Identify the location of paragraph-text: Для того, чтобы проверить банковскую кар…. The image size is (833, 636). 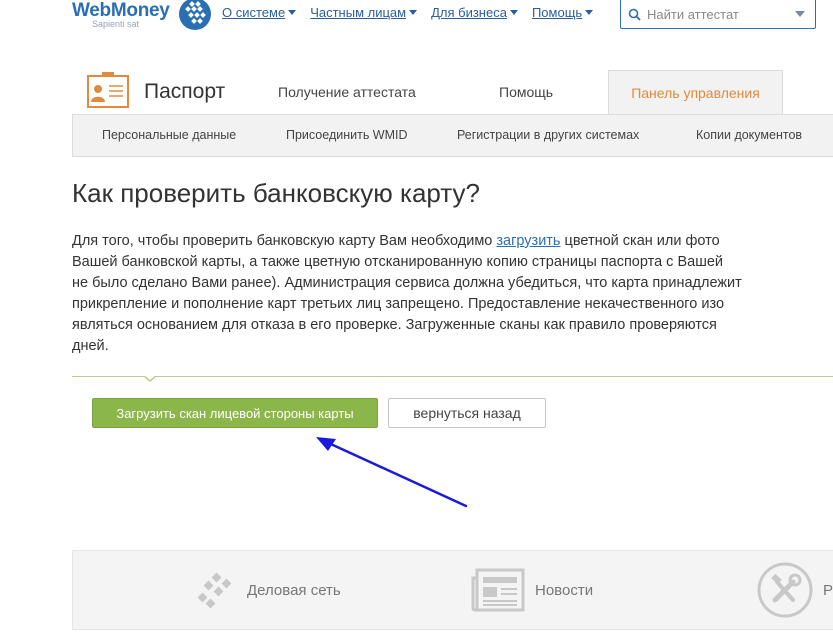
(284, 241).